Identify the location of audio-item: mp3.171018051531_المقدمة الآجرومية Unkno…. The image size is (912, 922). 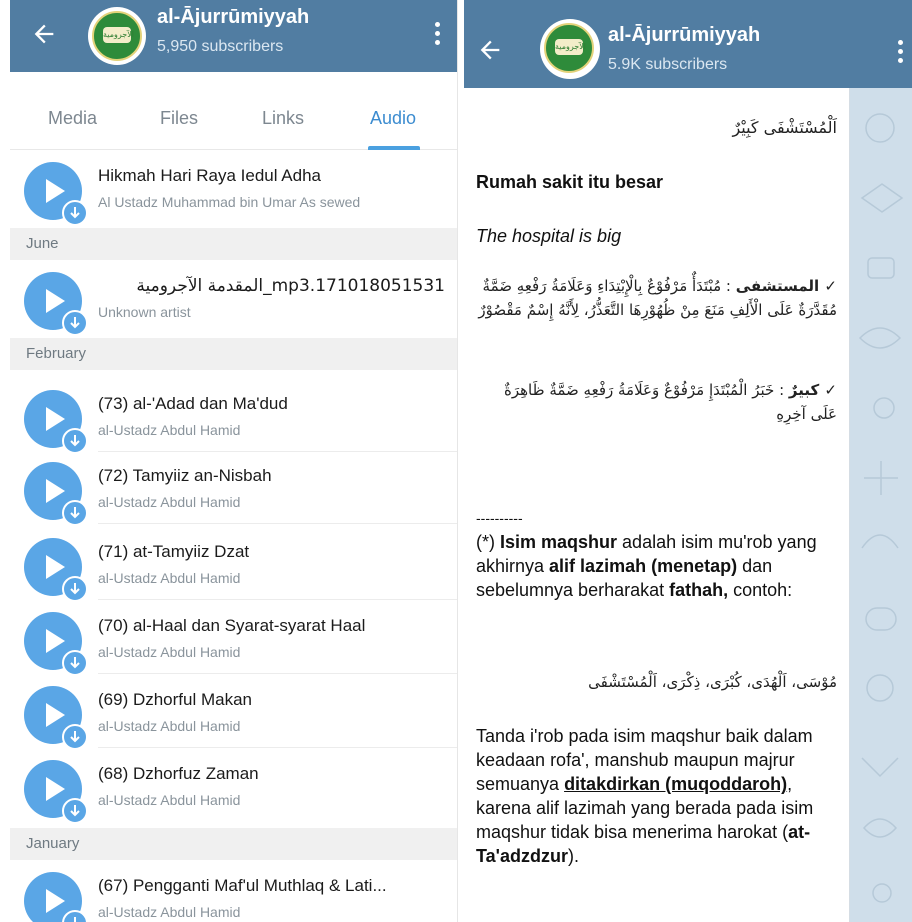
(233, 299).